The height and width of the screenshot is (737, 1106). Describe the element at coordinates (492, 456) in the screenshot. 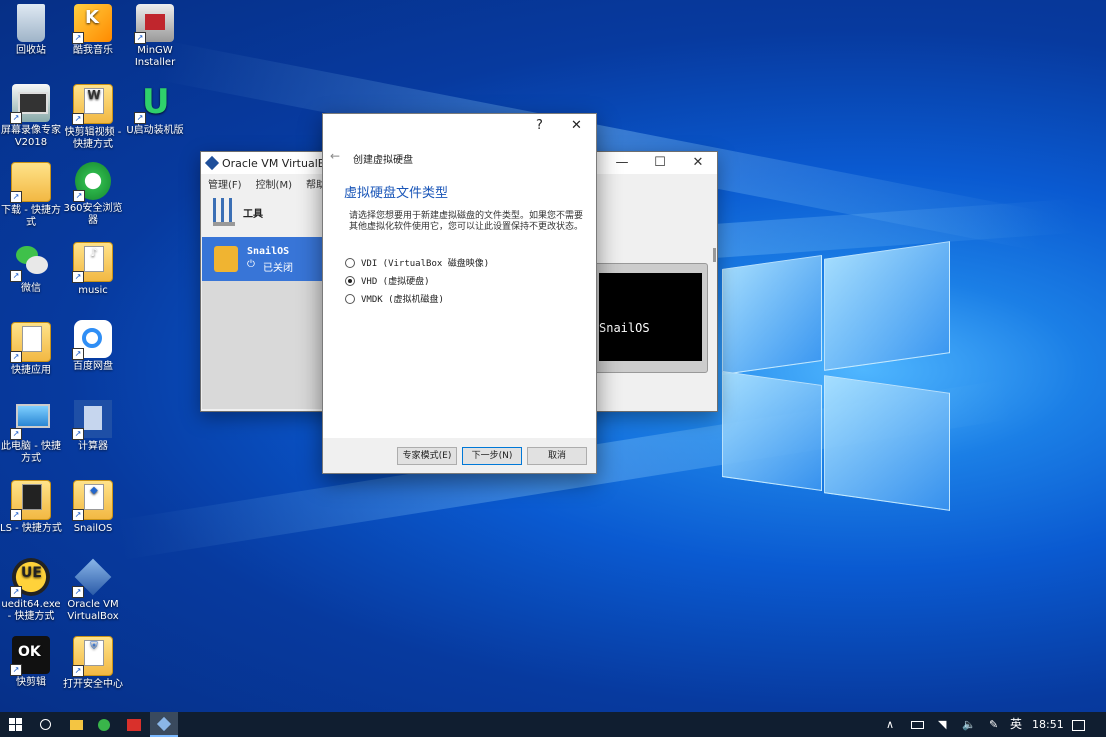

I see `next-button: 下一步(N)` at that location.